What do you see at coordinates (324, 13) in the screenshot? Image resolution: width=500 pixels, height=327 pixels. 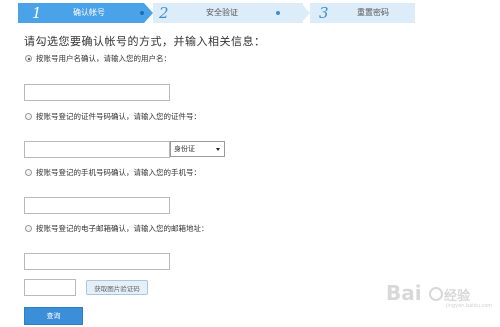 I see `step-3-number: 3` at bounding box center [324, 13].